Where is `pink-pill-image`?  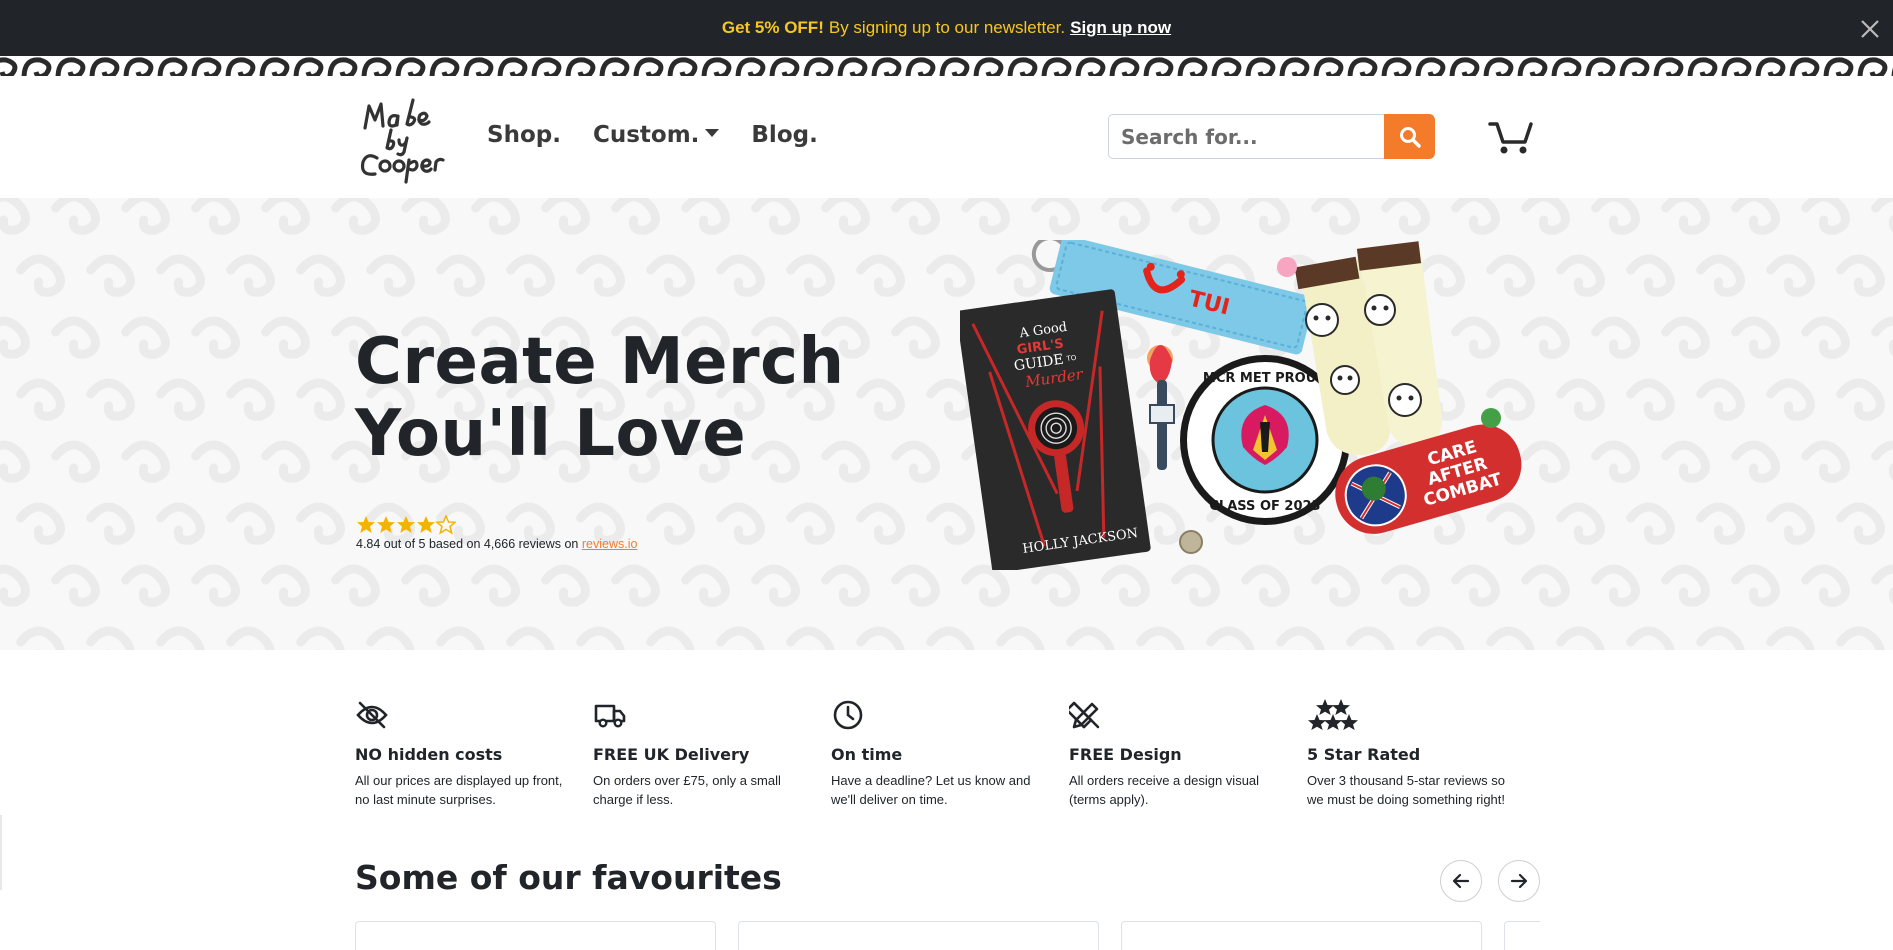 pink-pill-image is located at coordinates (1287, 267).